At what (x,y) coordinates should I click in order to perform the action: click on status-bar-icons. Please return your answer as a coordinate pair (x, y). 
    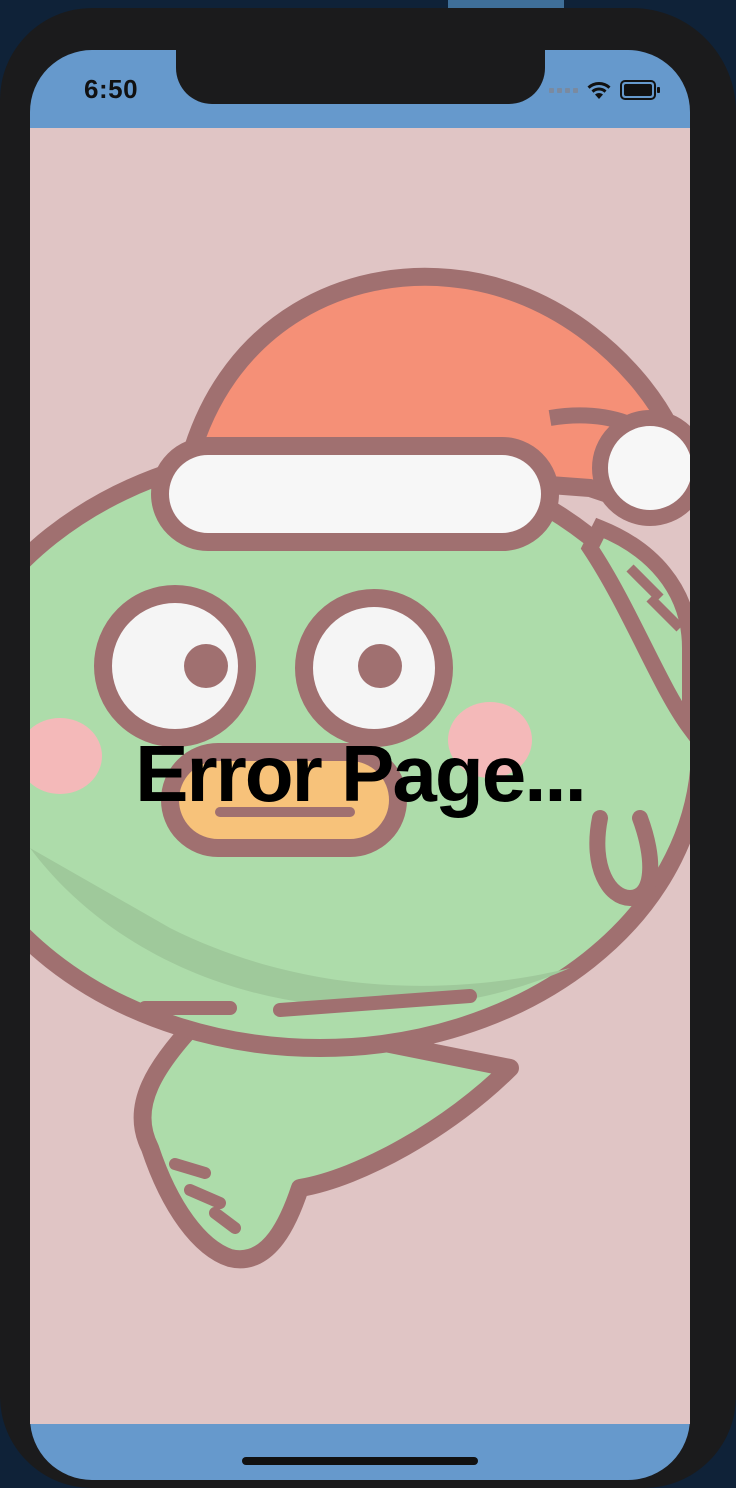
    Looking at the image, I should click on (605, 90).